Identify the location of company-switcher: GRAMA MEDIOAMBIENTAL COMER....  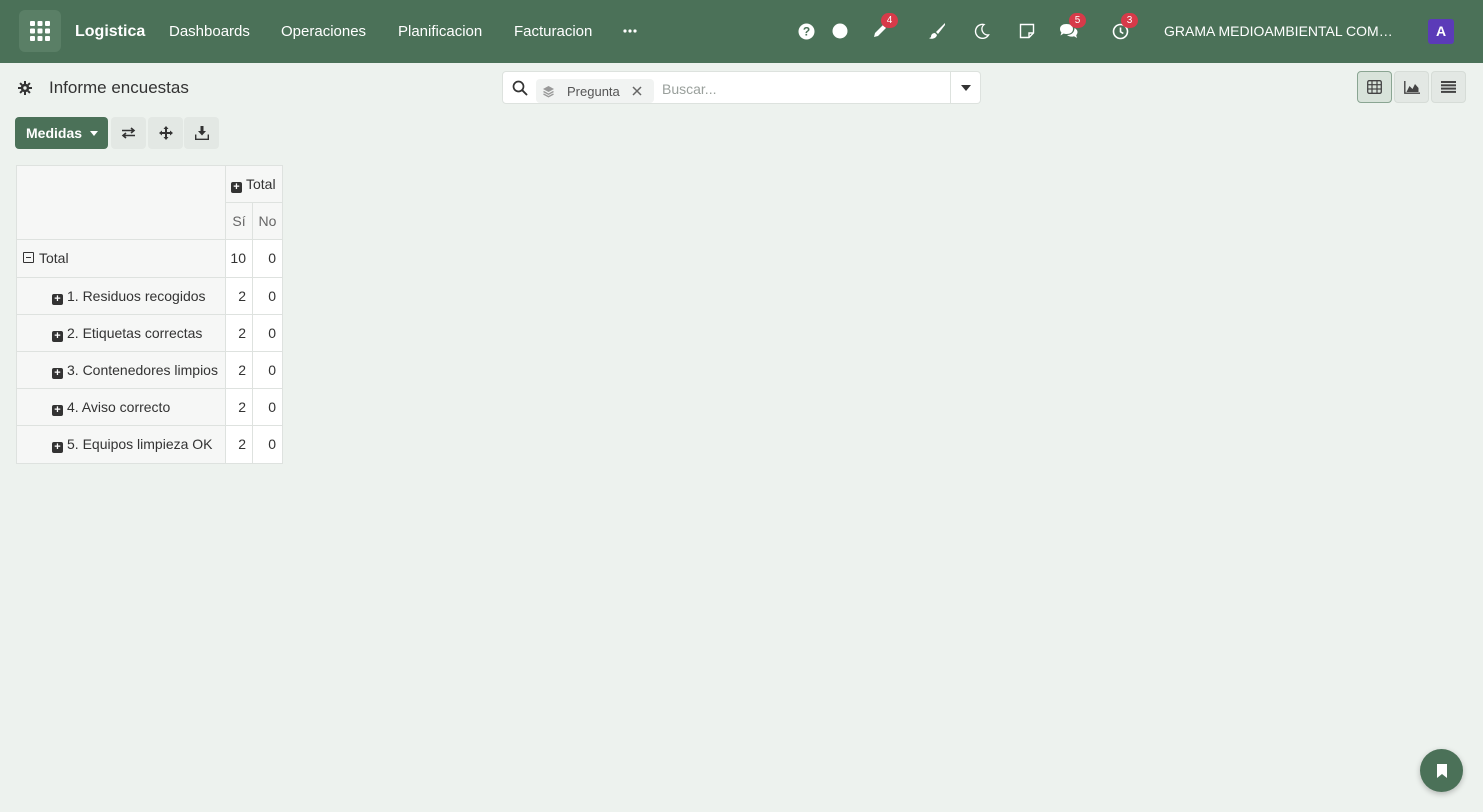
(1283, 31).